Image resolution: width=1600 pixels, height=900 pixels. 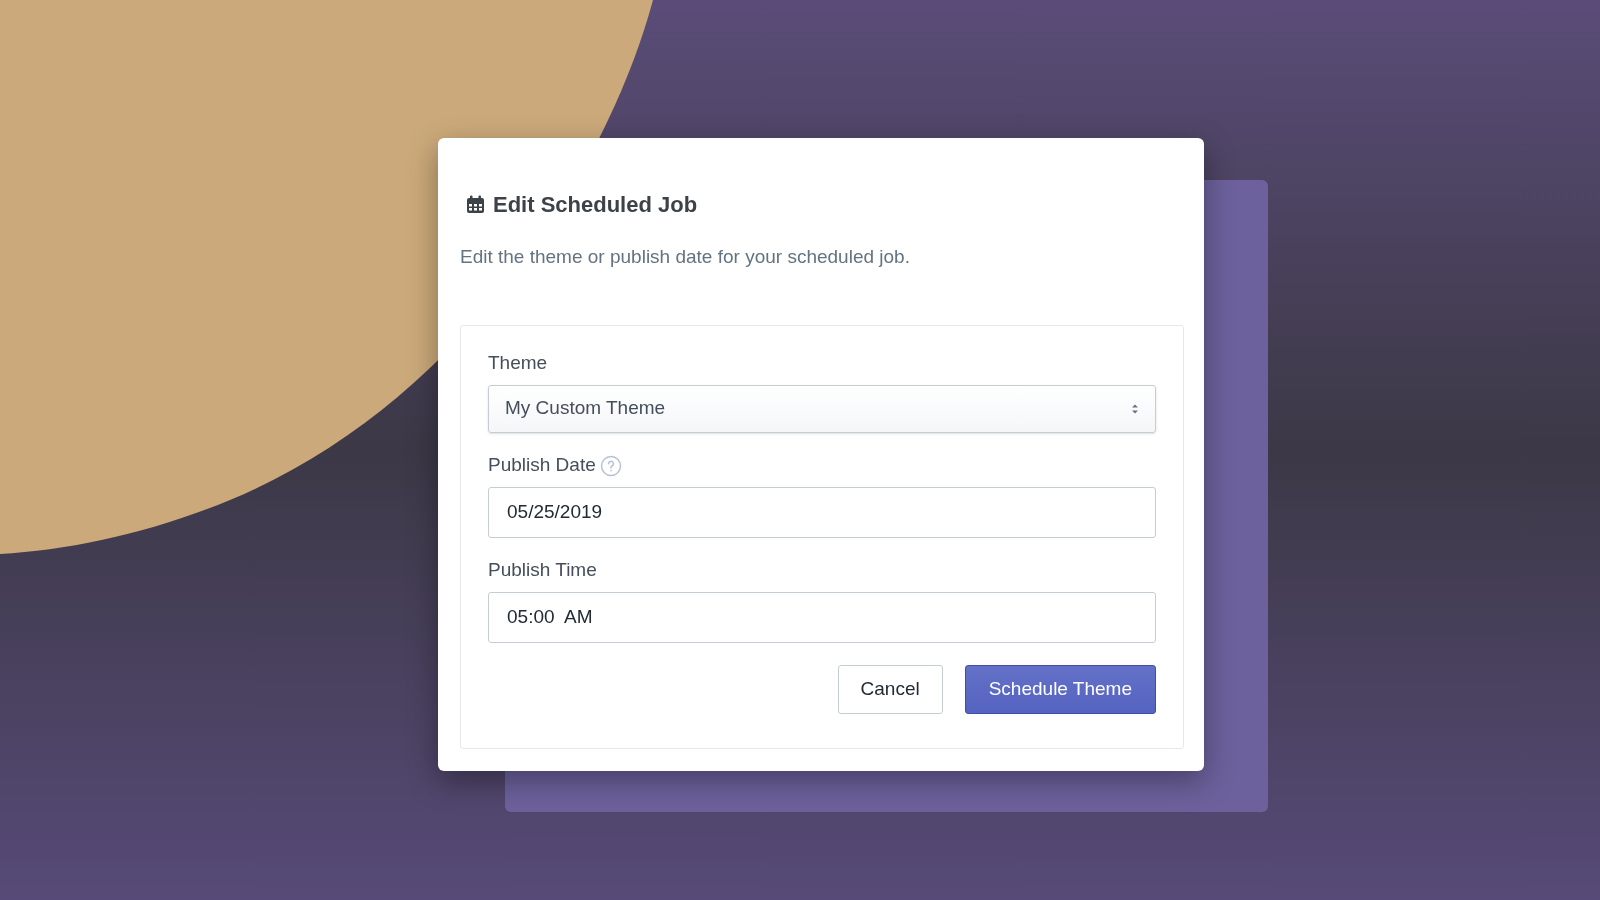 I want to click on dialog-description: Edit the theme or publish date for your scheduled job., so click(x=685, y=257).